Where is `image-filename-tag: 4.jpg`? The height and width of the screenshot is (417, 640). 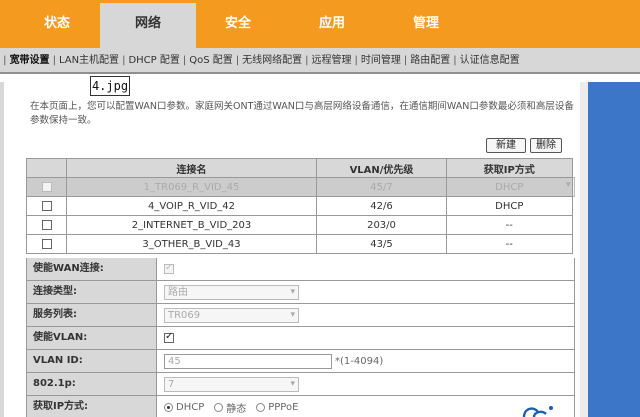
image-filename-tag: 4.jpg is located at coordinates (110, 86).